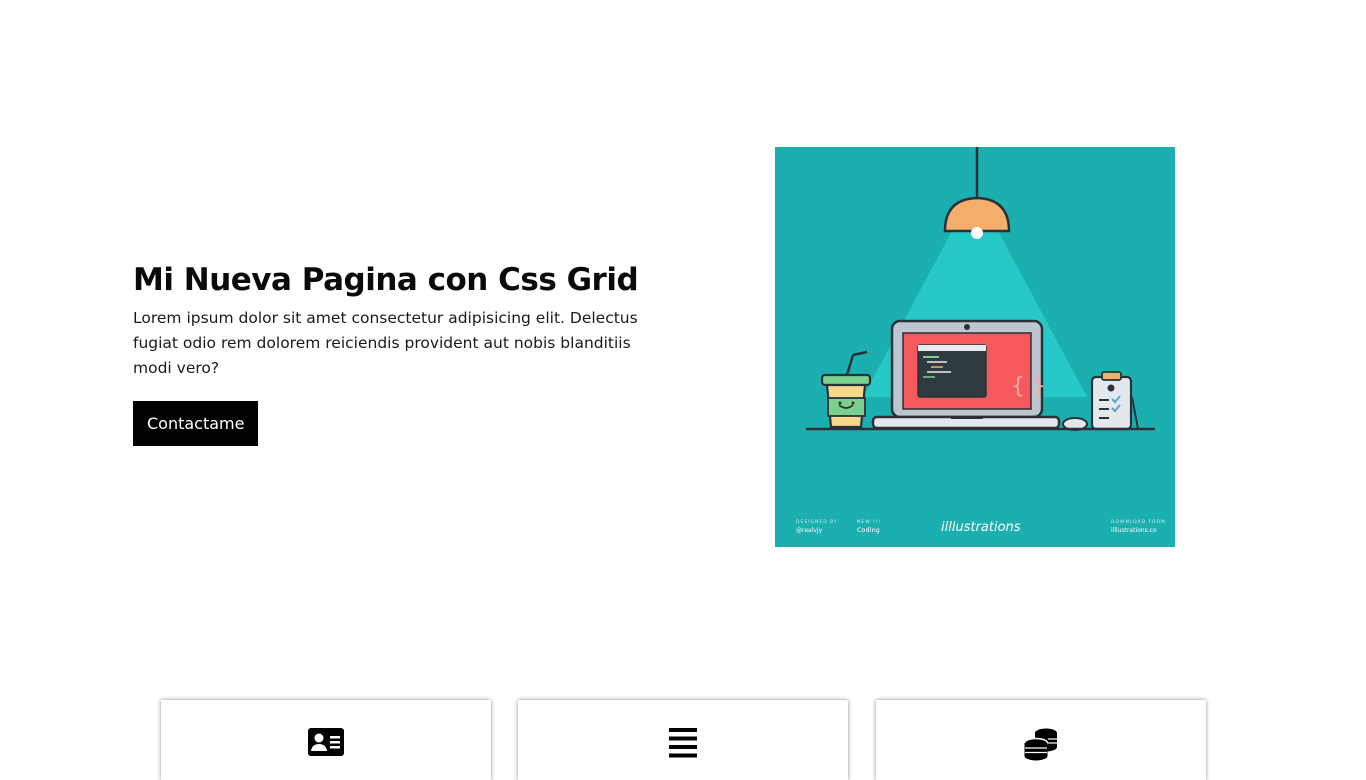 This screenshot has width=1366, height=780. I want to click on designed-by-label: DESIGNED BY, so click(817, 522).